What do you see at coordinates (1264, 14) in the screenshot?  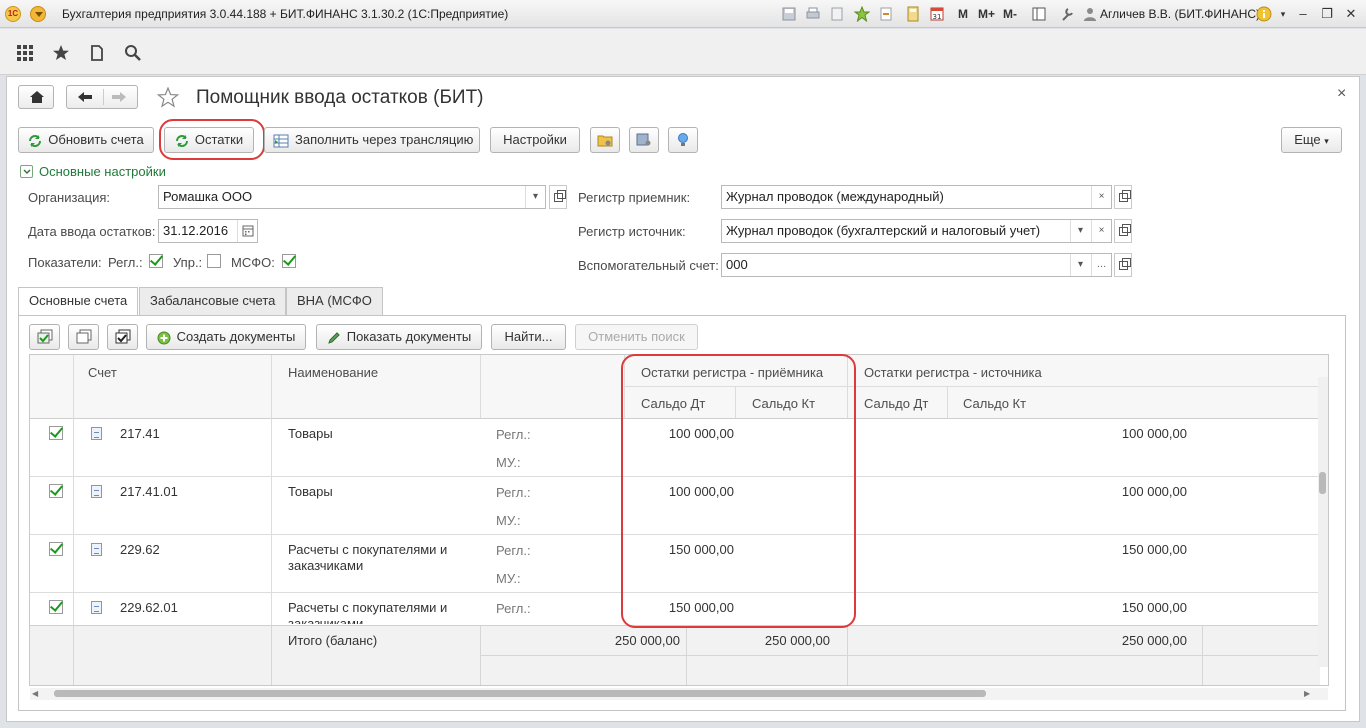 I see `info-icon` at bounding box center [1264, 14].